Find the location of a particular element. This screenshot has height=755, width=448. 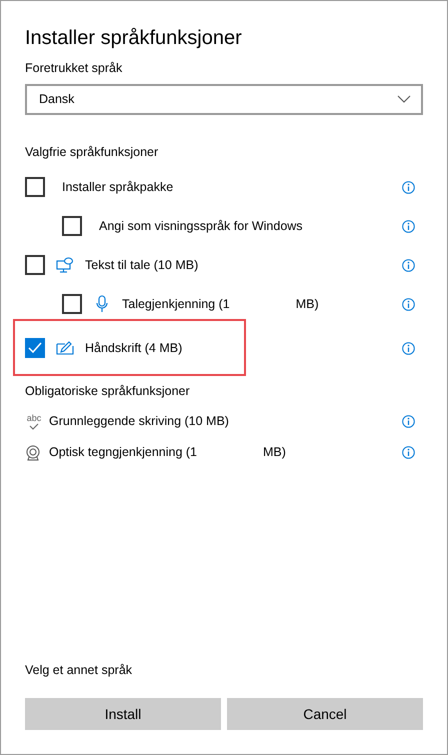

chevron-down-icon is located at coordinates (404, 99).